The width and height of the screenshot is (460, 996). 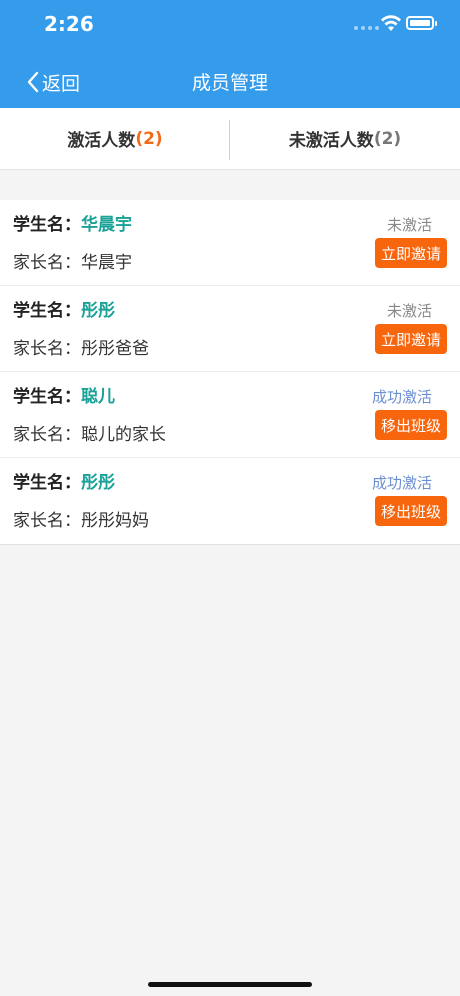 What do you see at coordinates (115, 521) in the screenshot?
I see `parent-name: 彤彤妈妈` at bounding box center [115, 521].